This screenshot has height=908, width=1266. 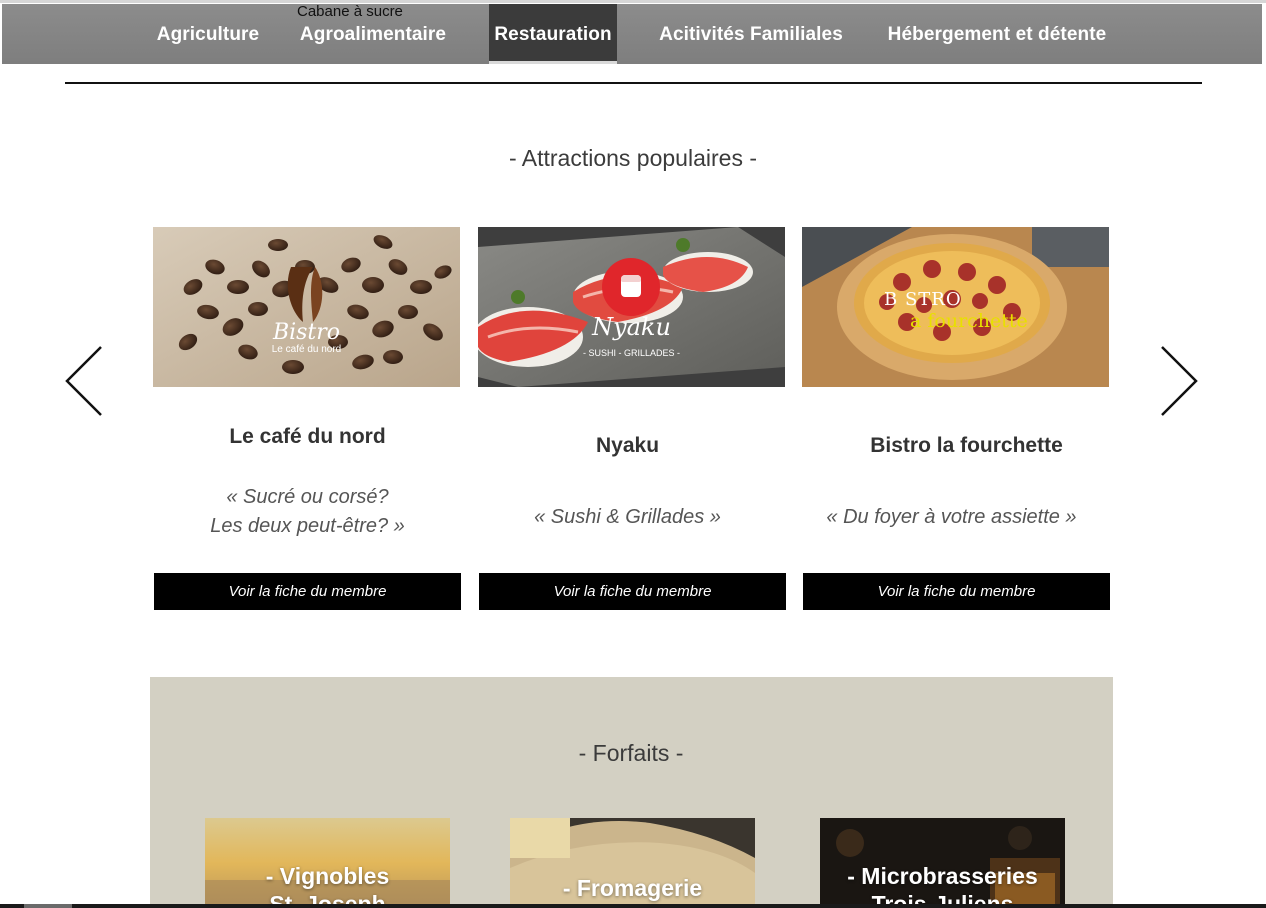 What do you see at coordinates (951, 517) in the screenshot?
I see `card-quote-line-1: « Du foyer à votre assiette »` at bounding box center [951, 517].